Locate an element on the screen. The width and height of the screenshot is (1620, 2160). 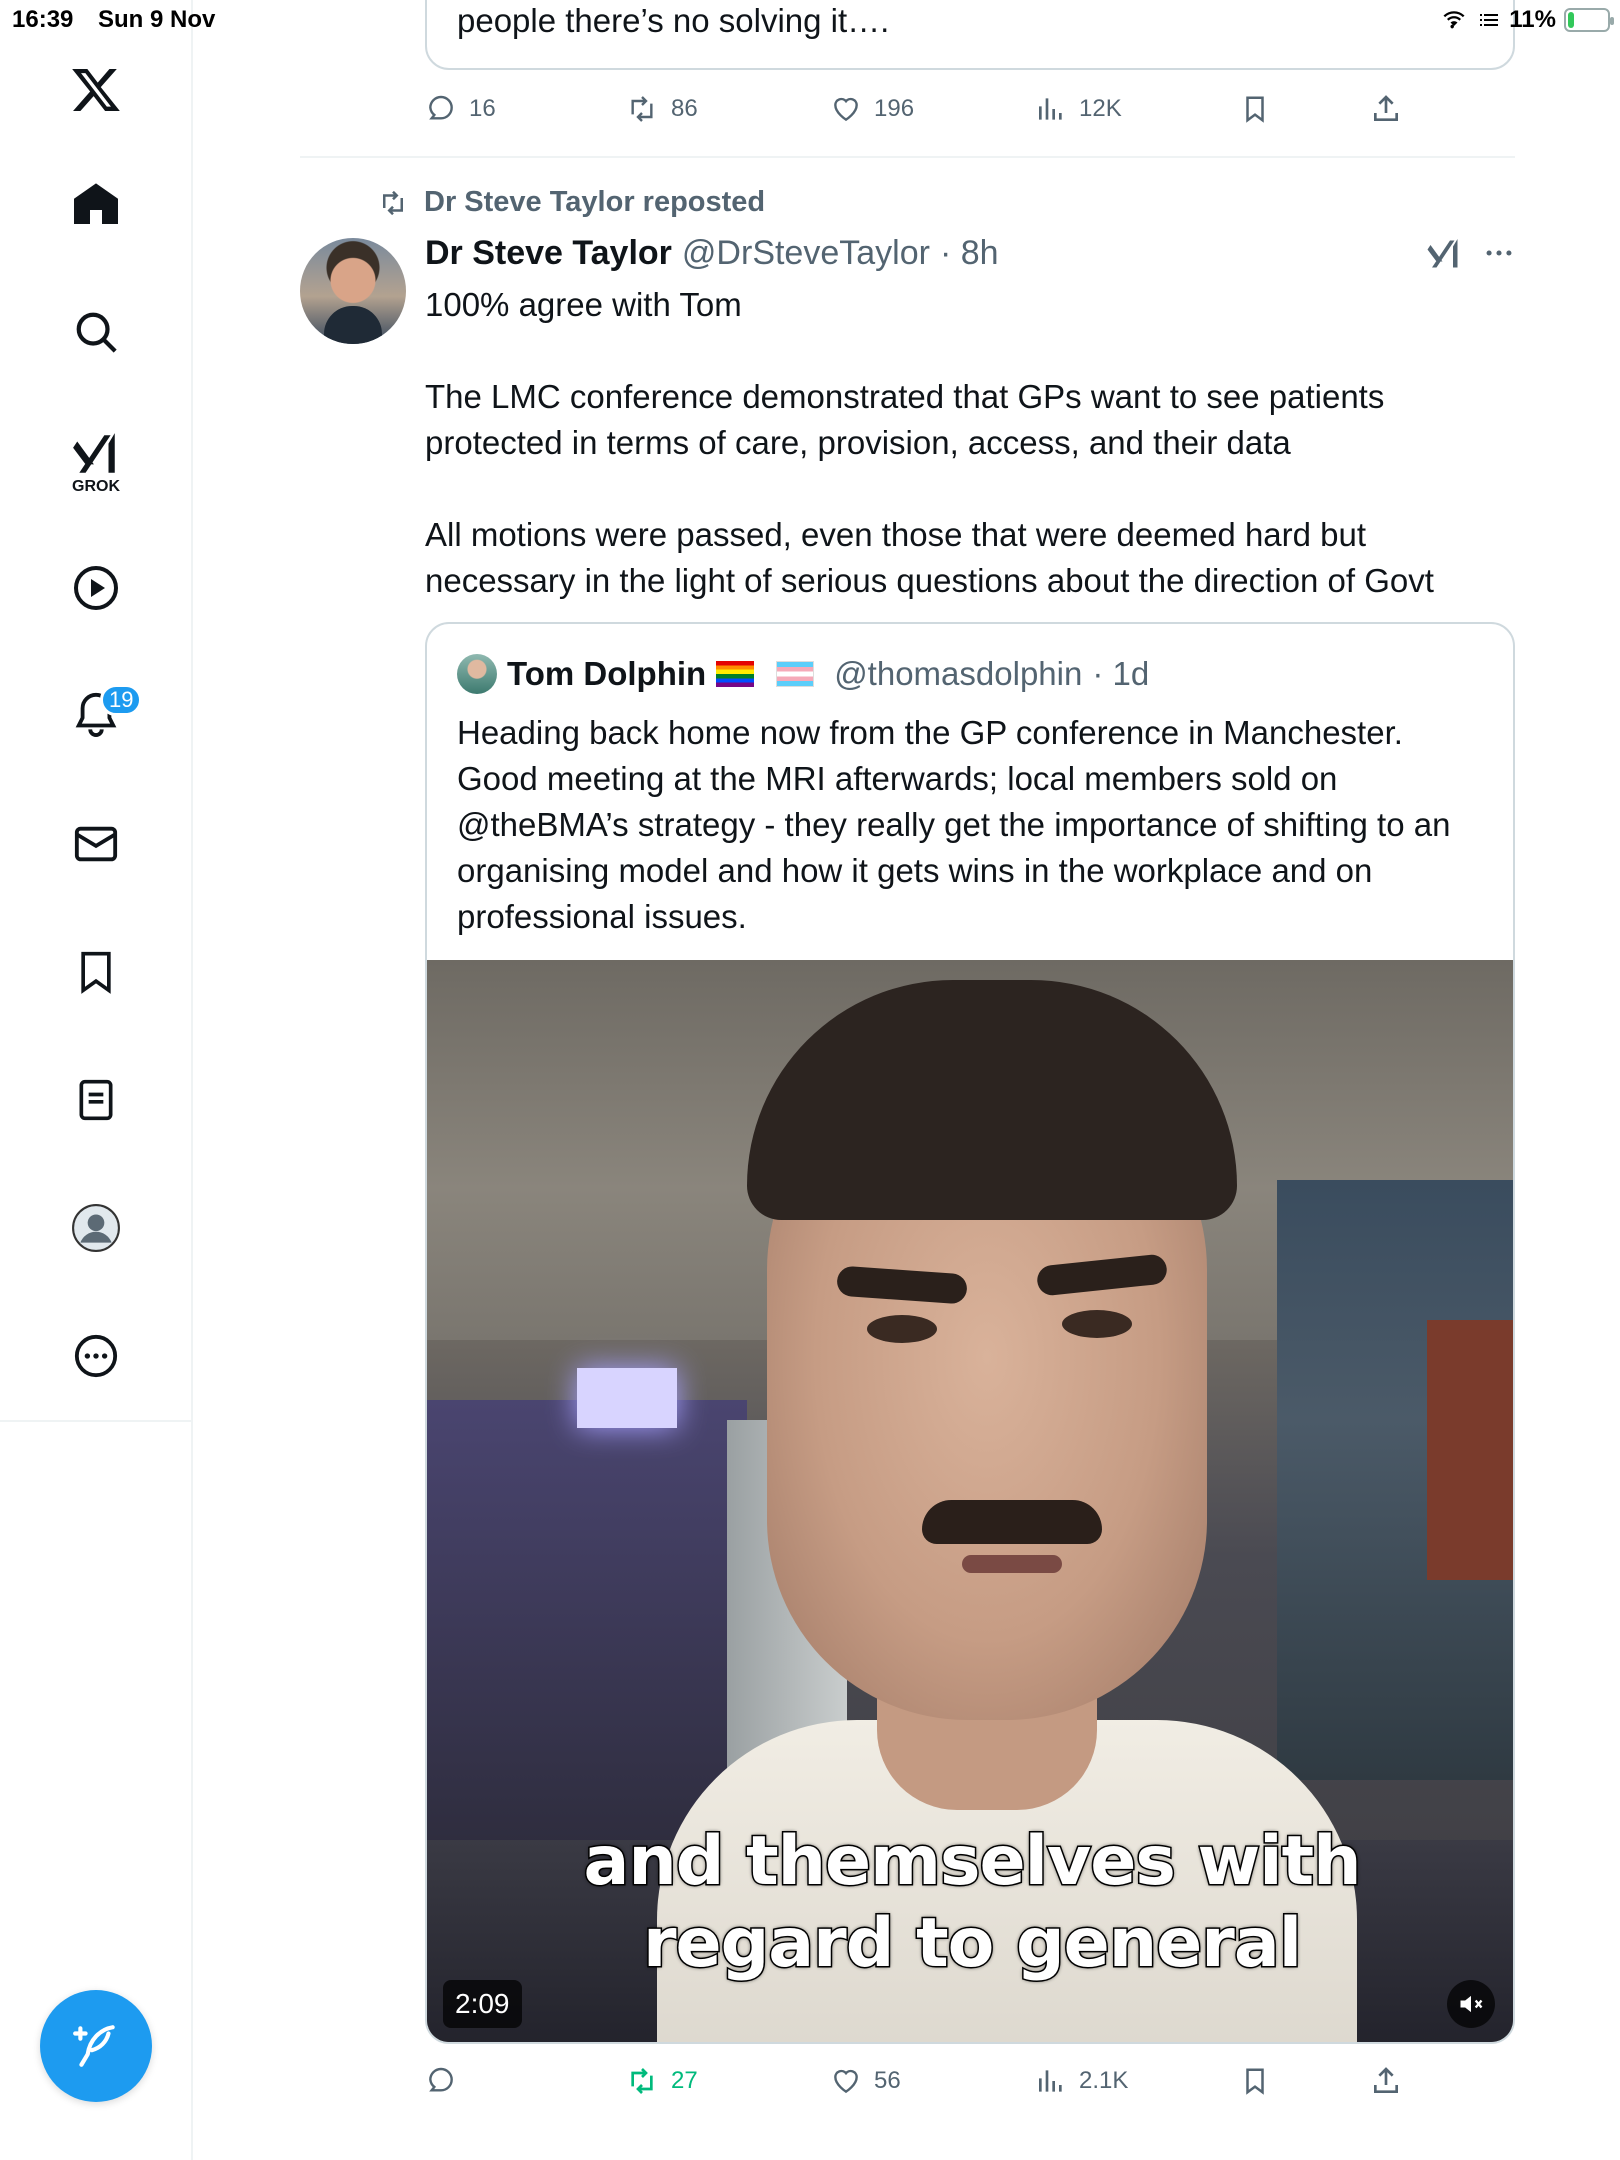
status-bar: 16:39 Sun 9 Nov 11% is located at coordinates (810, 20).